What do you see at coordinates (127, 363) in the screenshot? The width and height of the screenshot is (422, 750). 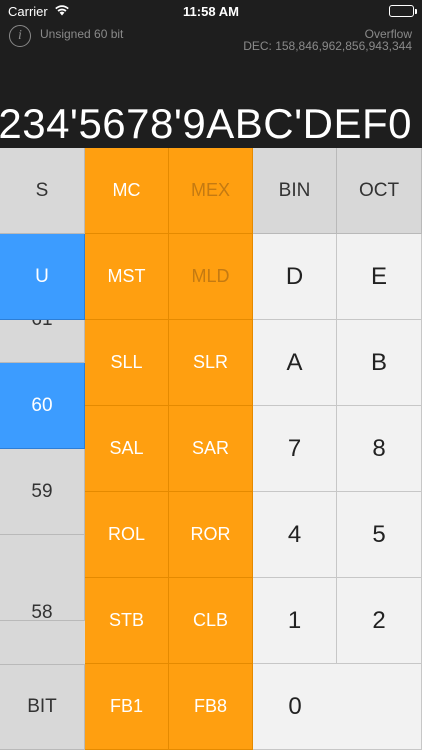 I see `sll-button: SLL` at bounding box center [127, 363].